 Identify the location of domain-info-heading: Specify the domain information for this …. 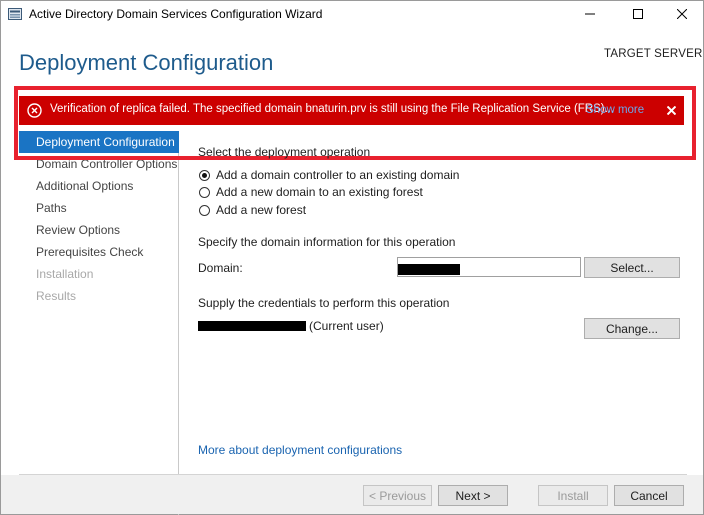
(327, 242).